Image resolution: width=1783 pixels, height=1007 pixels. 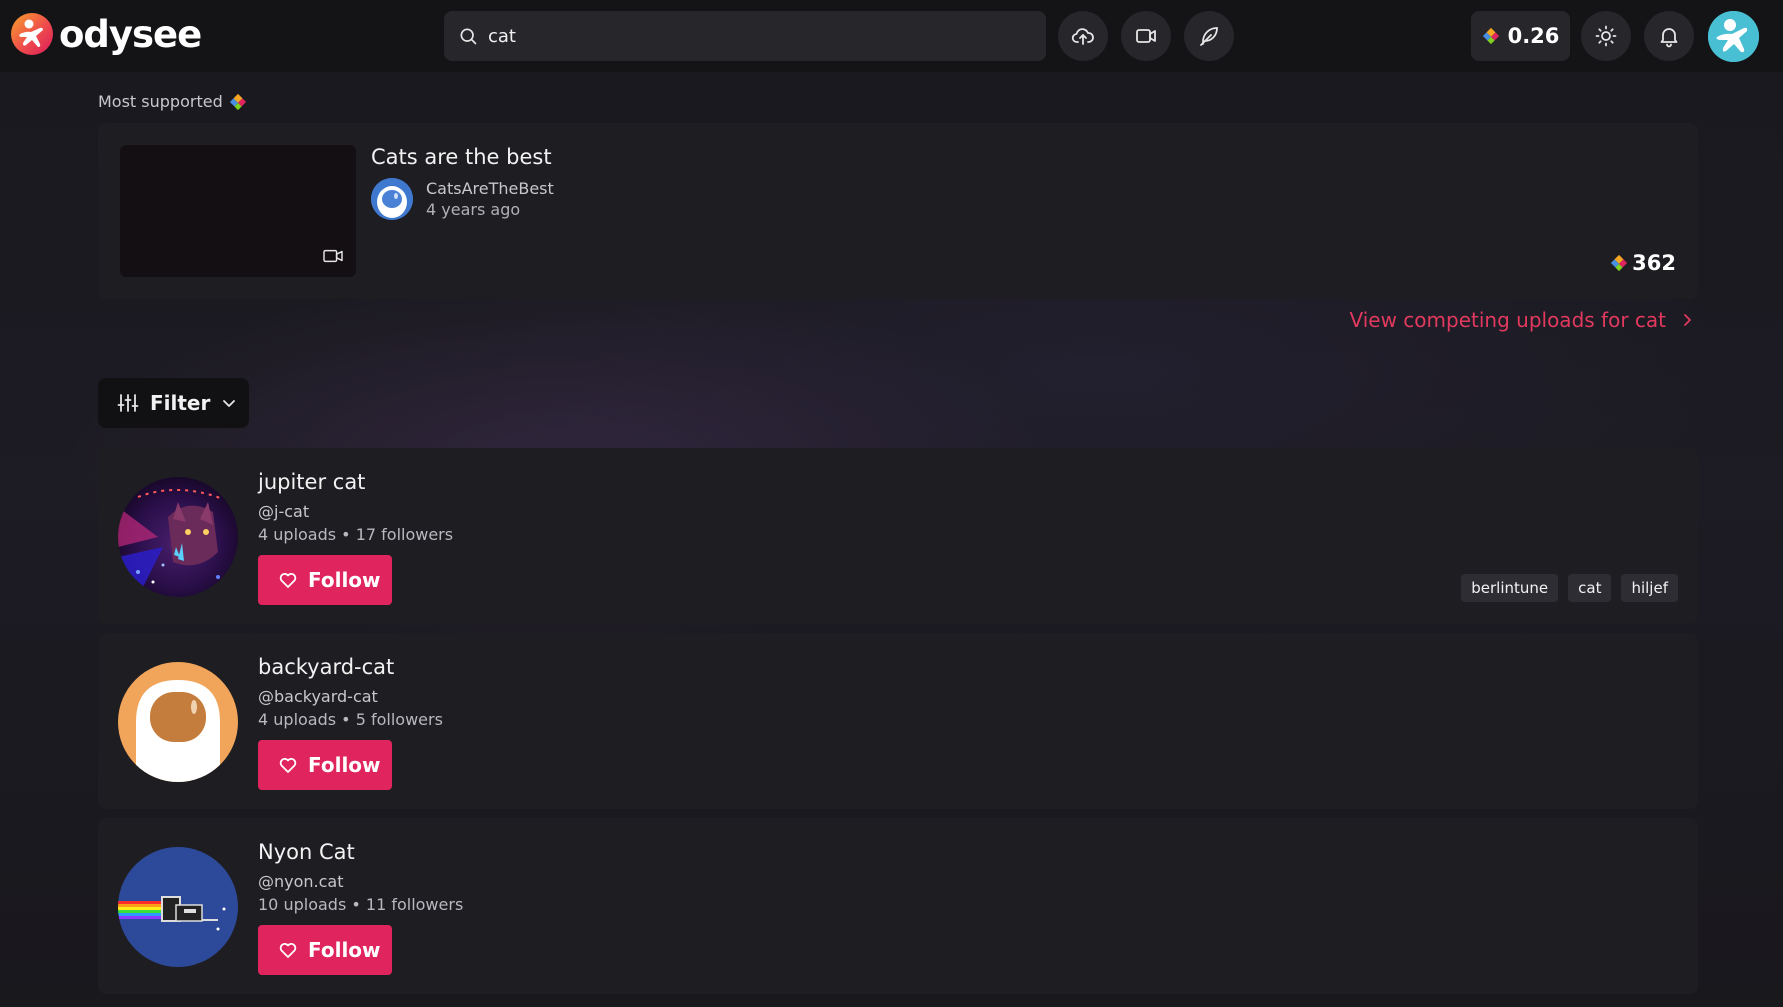 I want to click on logo-wordmark: odysee, so click(x=130, y=34).